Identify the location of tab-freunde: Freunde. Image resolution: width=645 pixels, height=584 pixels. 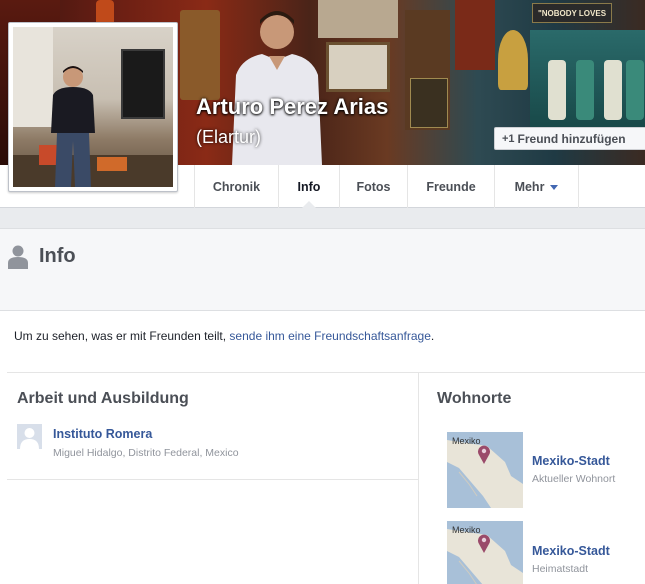
(450, 186).